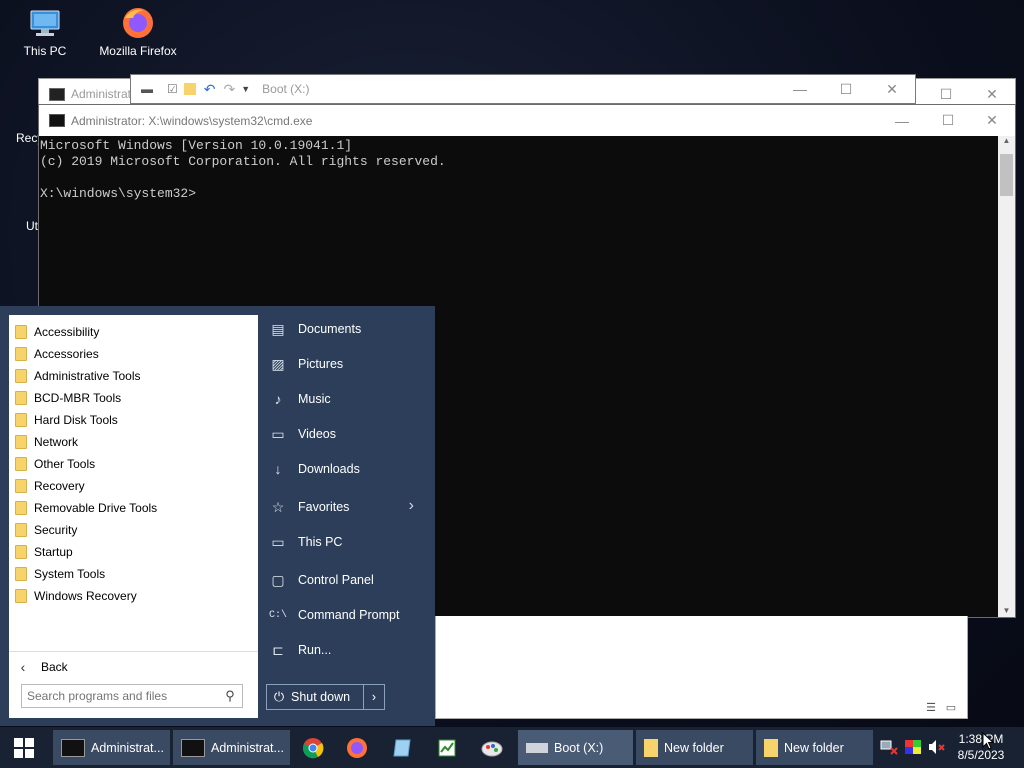  What do you see at coordinates (133, 596) in the screenshot?
I see `program-item: Windows Recovery` at bounding box center [133, 596].